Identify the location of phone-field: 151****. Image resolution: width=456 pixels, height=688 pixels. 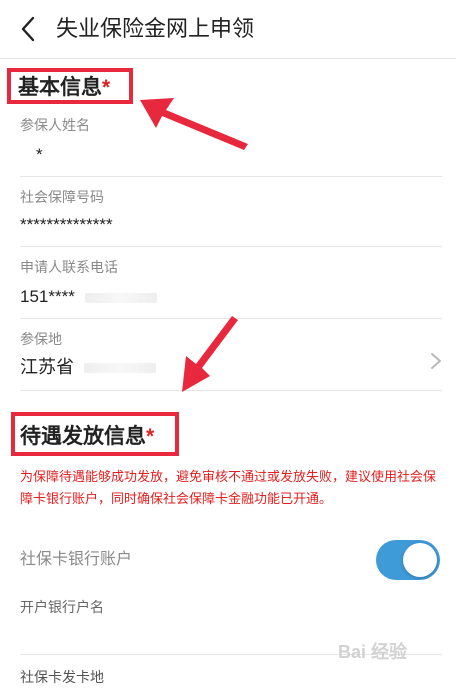
(88, 297).